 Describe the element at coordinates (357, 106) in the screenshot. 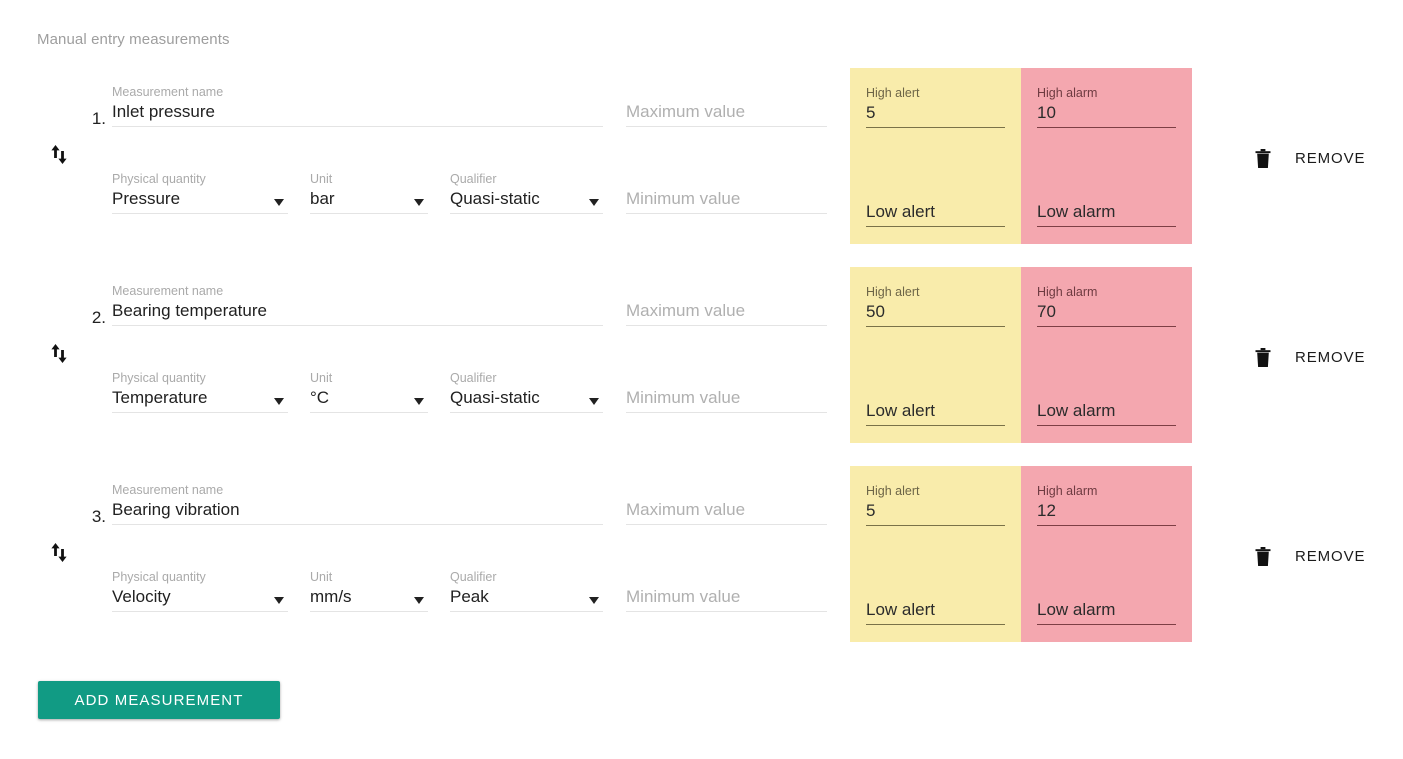

I see `measurement-name-field: Measurement name Inlet pressure` at that location.